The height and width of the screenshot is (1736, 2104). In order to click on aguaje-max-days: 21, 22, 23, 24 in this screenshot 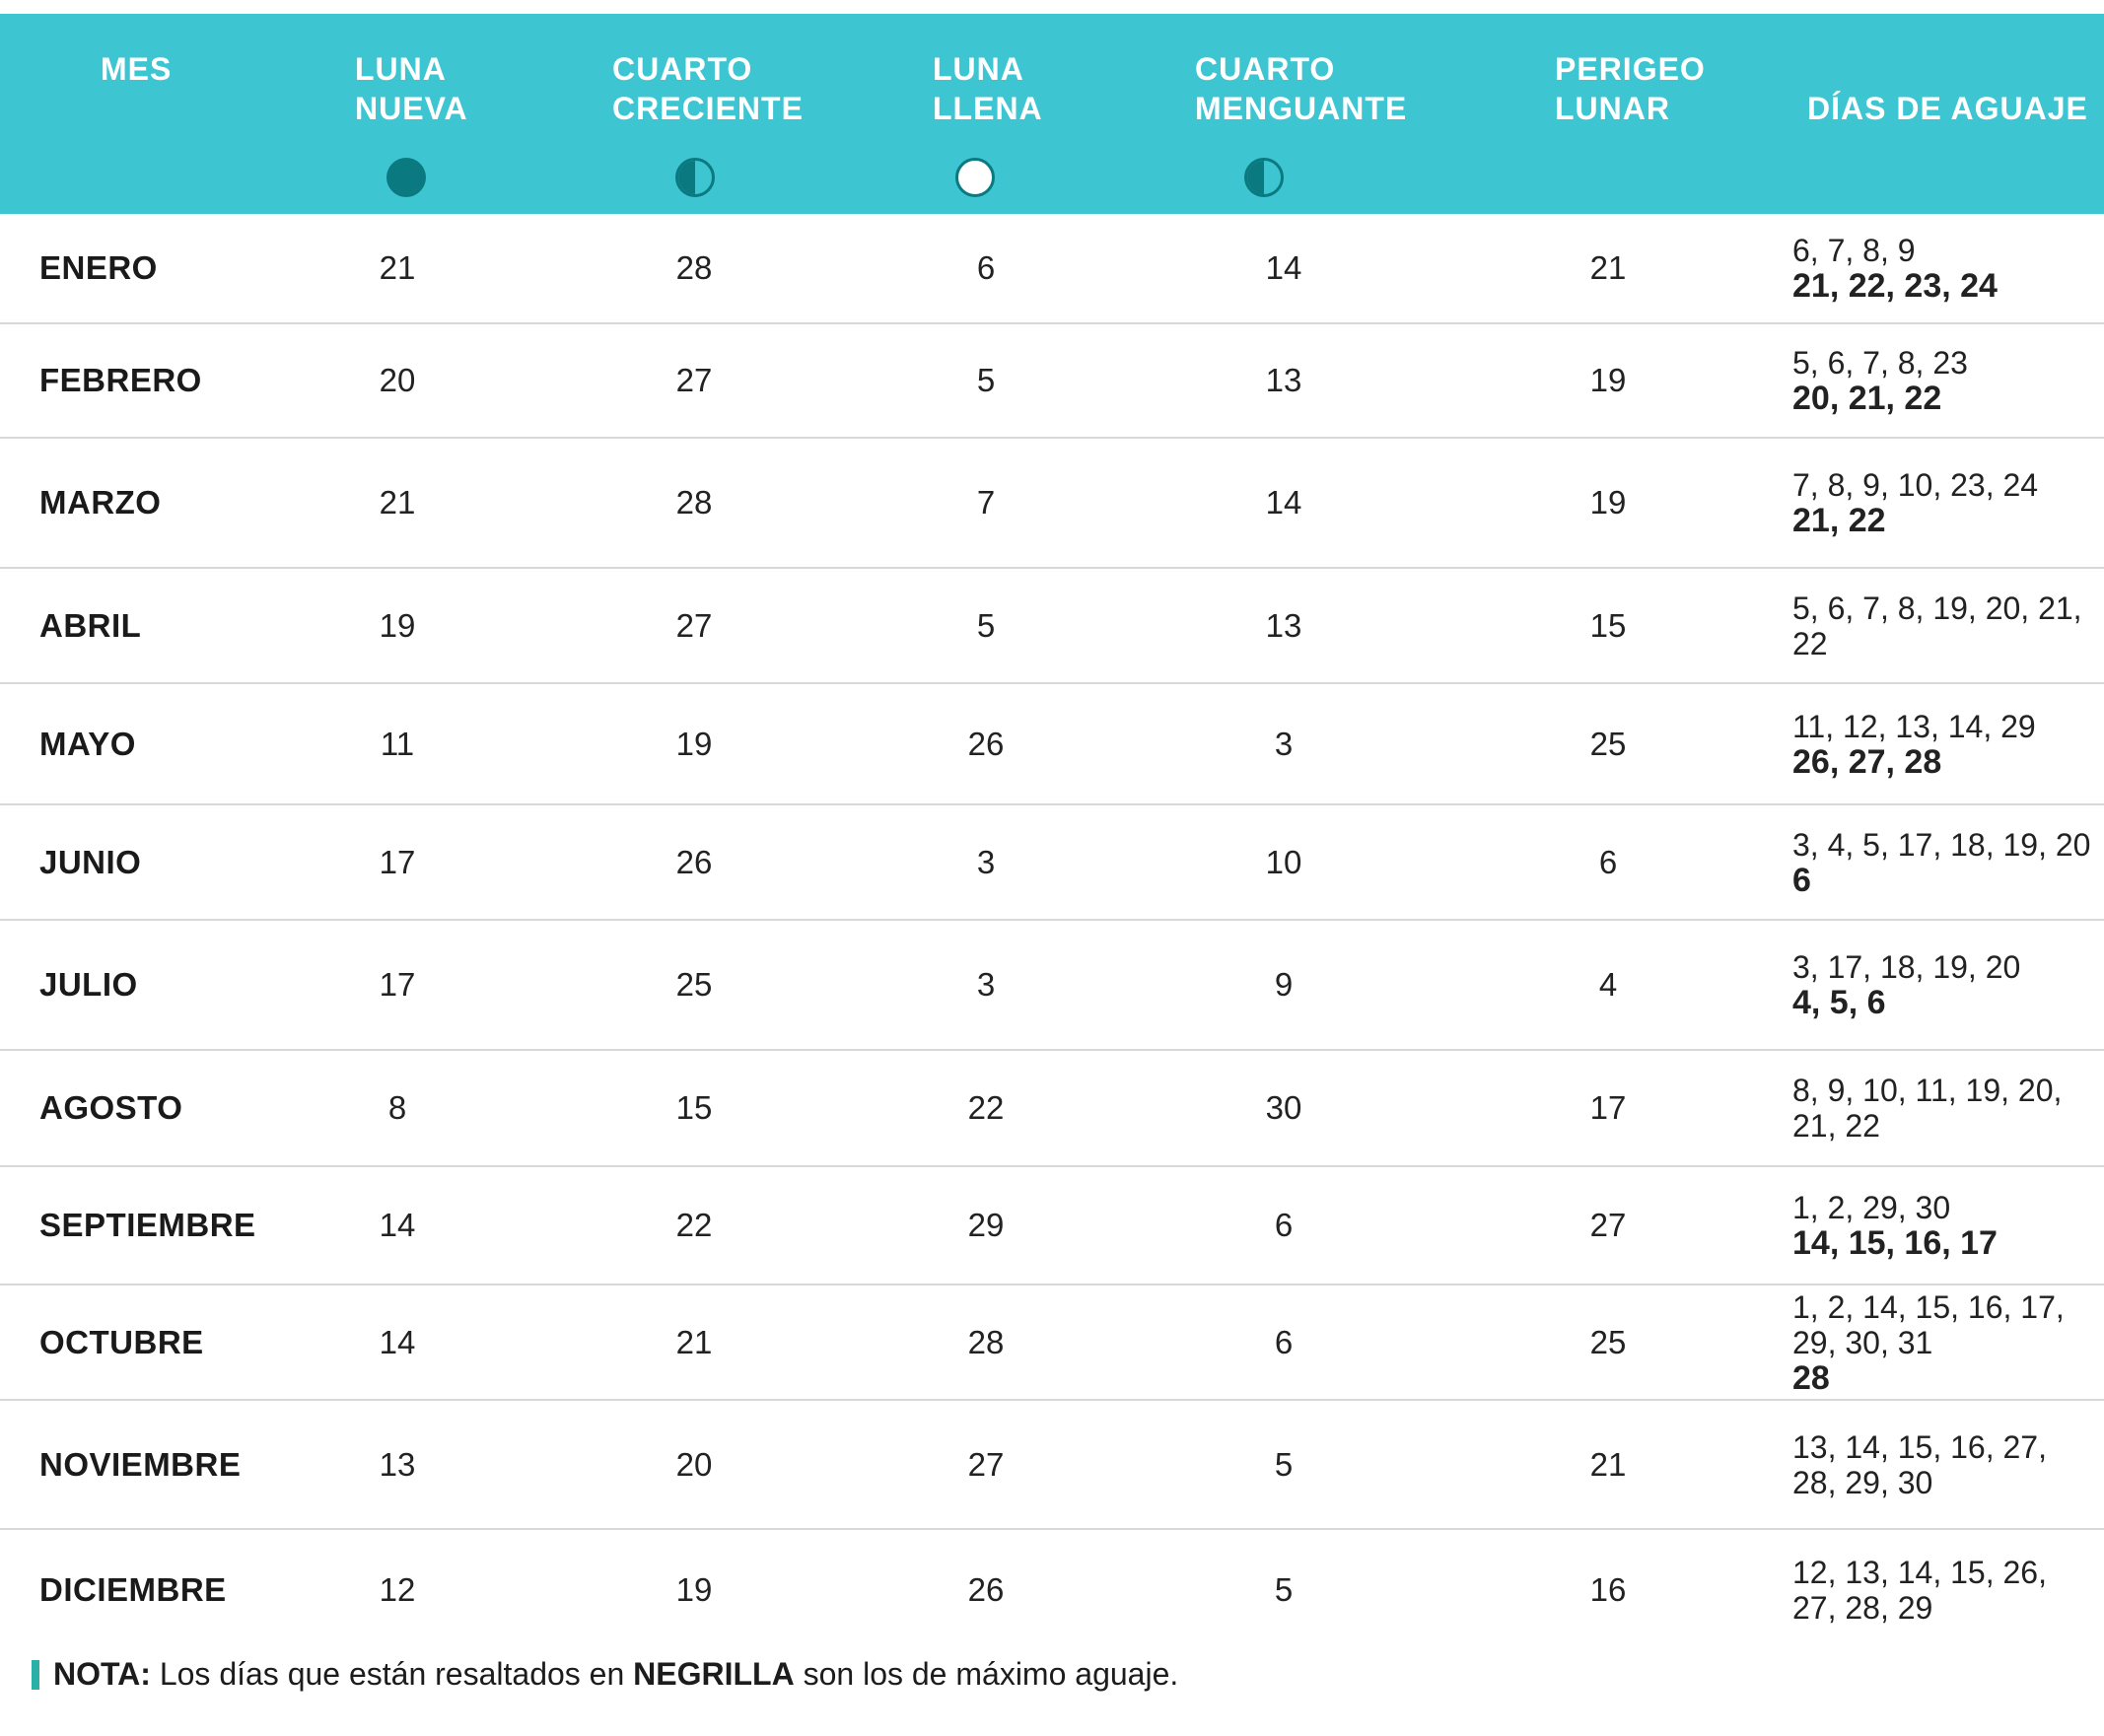, I will do `click(1895, 286)`.